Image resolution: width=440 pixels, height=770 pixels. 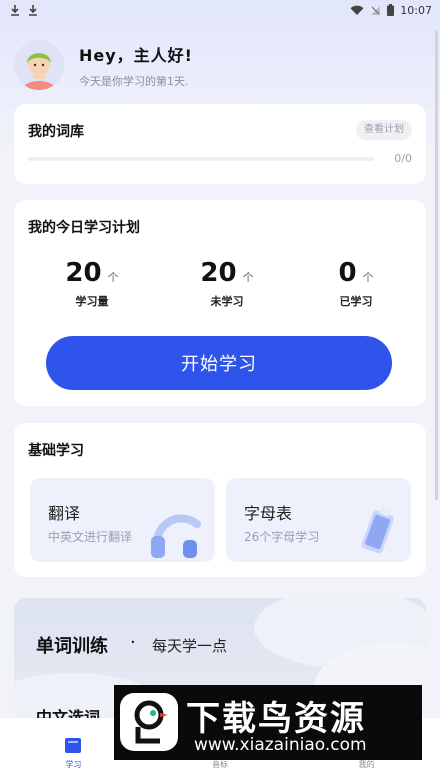 What do you see at coordinates (84, 228) in the screenshot?
I see `today-plan-title: 我的今日学习计划` at bounding box center [84, 228].